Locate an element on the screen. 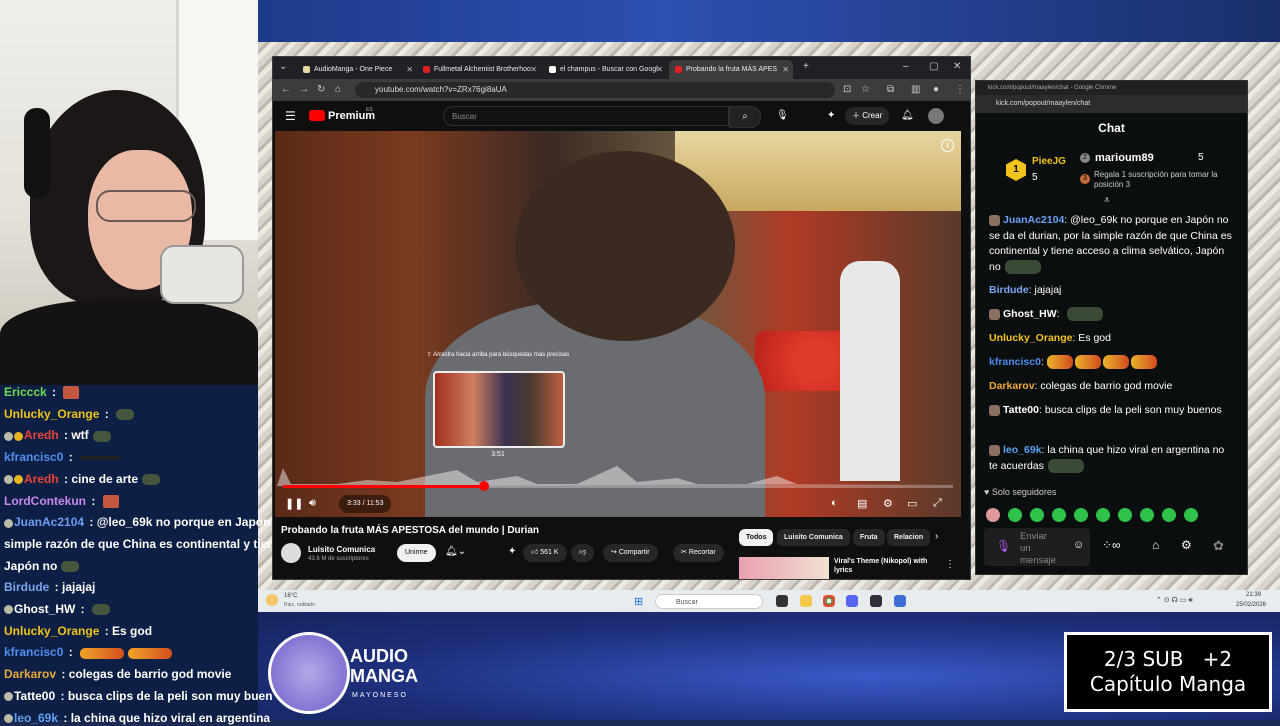 The height and width of the screenshot is (726, 1280). autoplay-toggle-icon: ◐ is located at coordinates (834, 503).